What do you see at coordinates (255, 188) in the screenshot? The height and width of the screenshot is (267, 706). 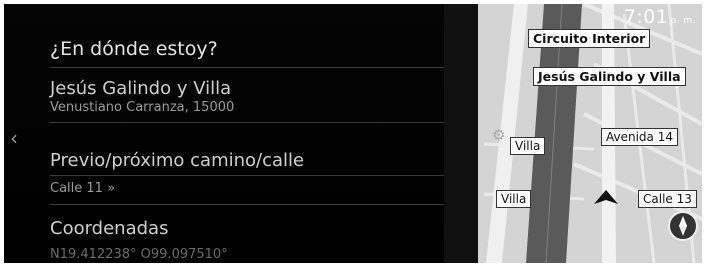 I see `next-street-link: Calle 11 »` at bounding box center [255, 188].